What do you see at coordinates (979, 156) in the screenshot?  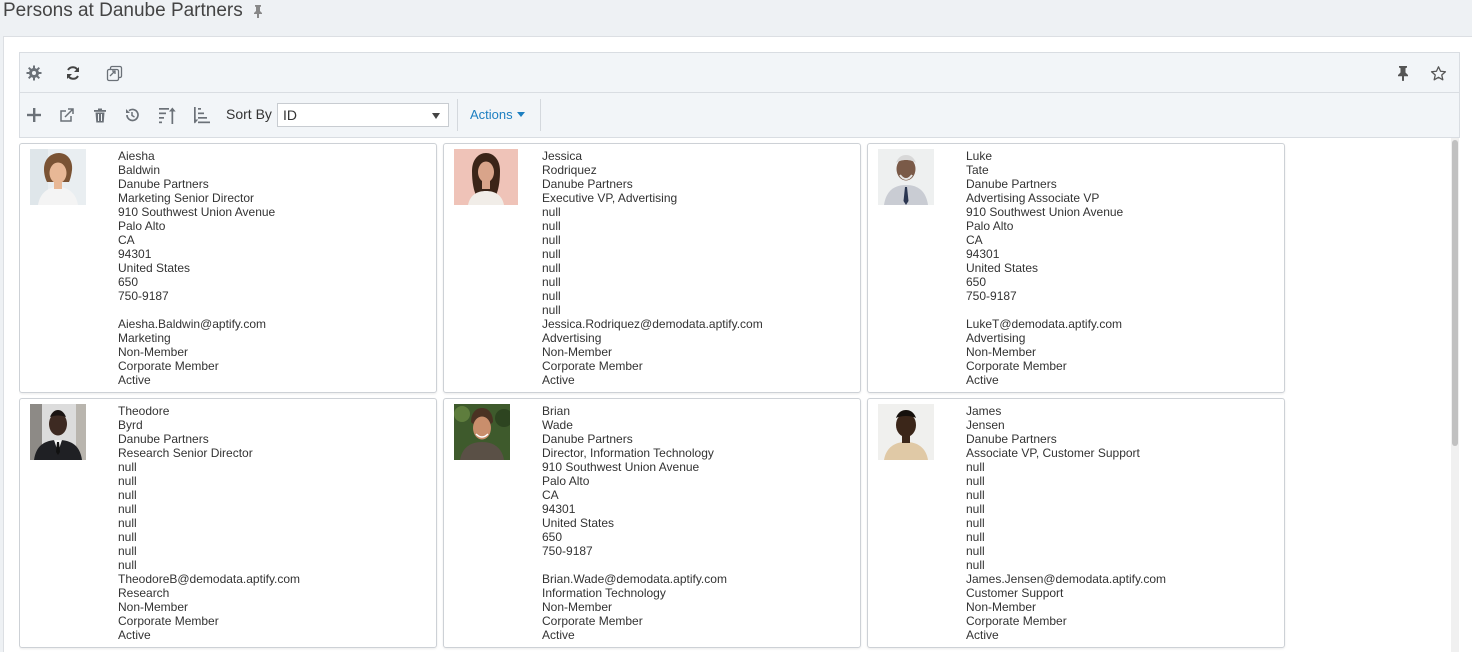 I see `first-name: Luke` at bounding box center [979, 156].